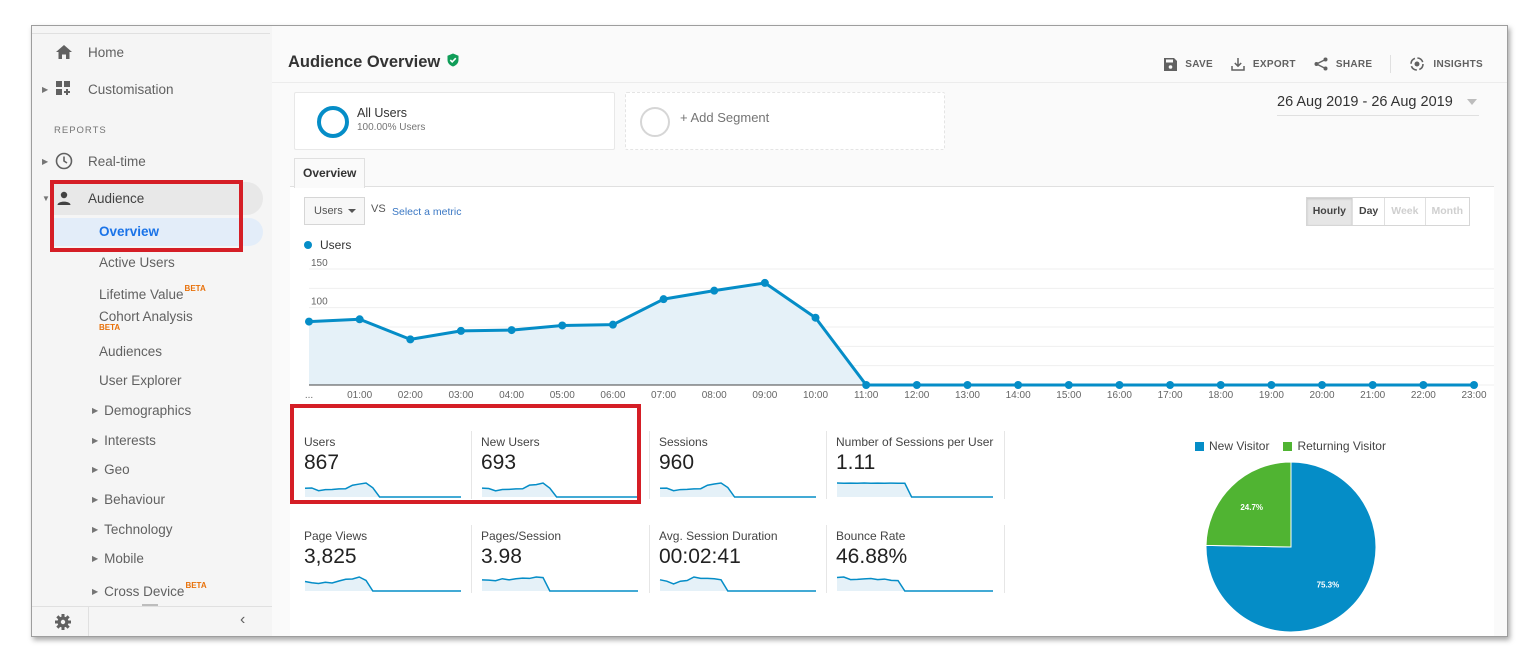 This screenshot has height=663, width=1540. I want to click on report-actions: SAVE EXPORT SHARE INSIGHTS, so click(1323, 64).